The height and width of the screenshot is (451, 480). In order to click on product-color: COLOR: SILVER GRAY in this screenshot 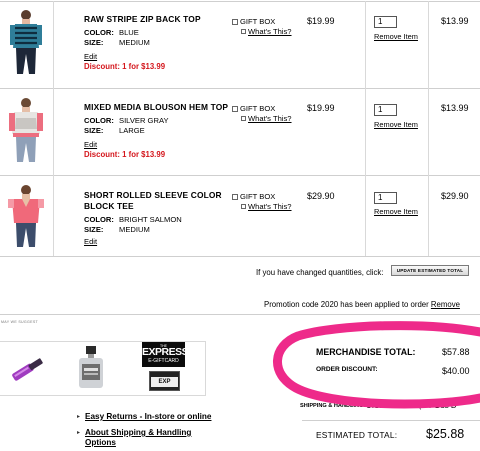, I will do `click(126, 120)`.